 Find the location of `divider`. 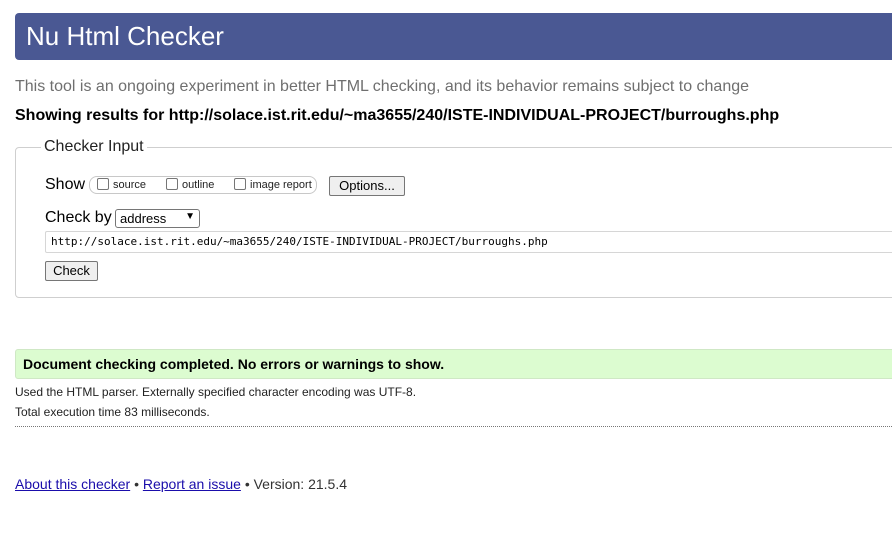

divider is located at coordinates (453, 426).